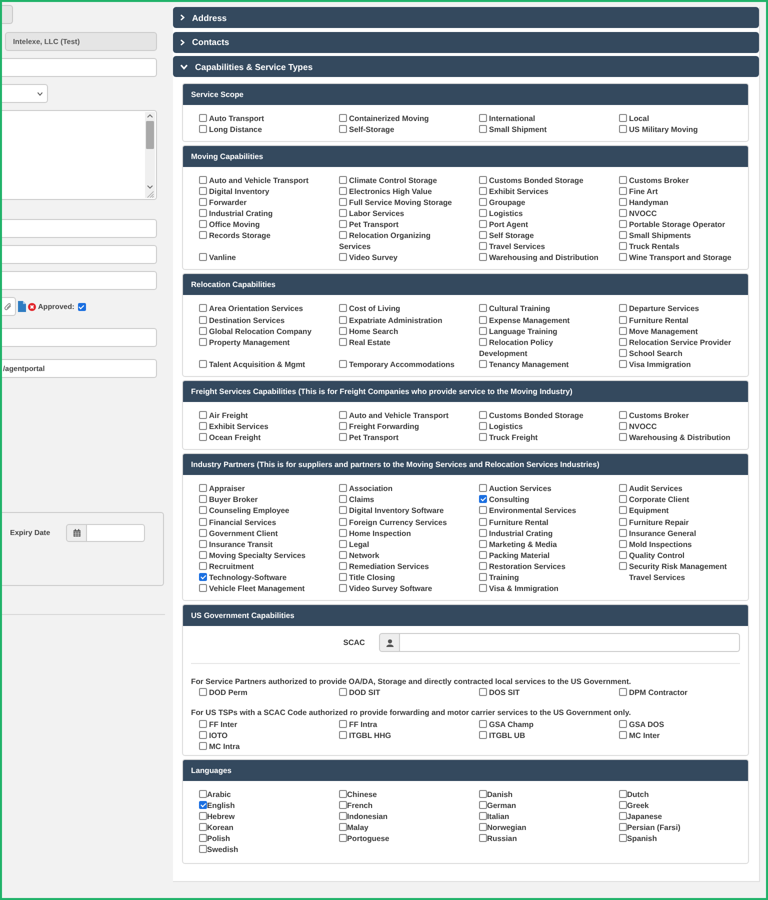  I want to click on scac-field, so click(570, 642).